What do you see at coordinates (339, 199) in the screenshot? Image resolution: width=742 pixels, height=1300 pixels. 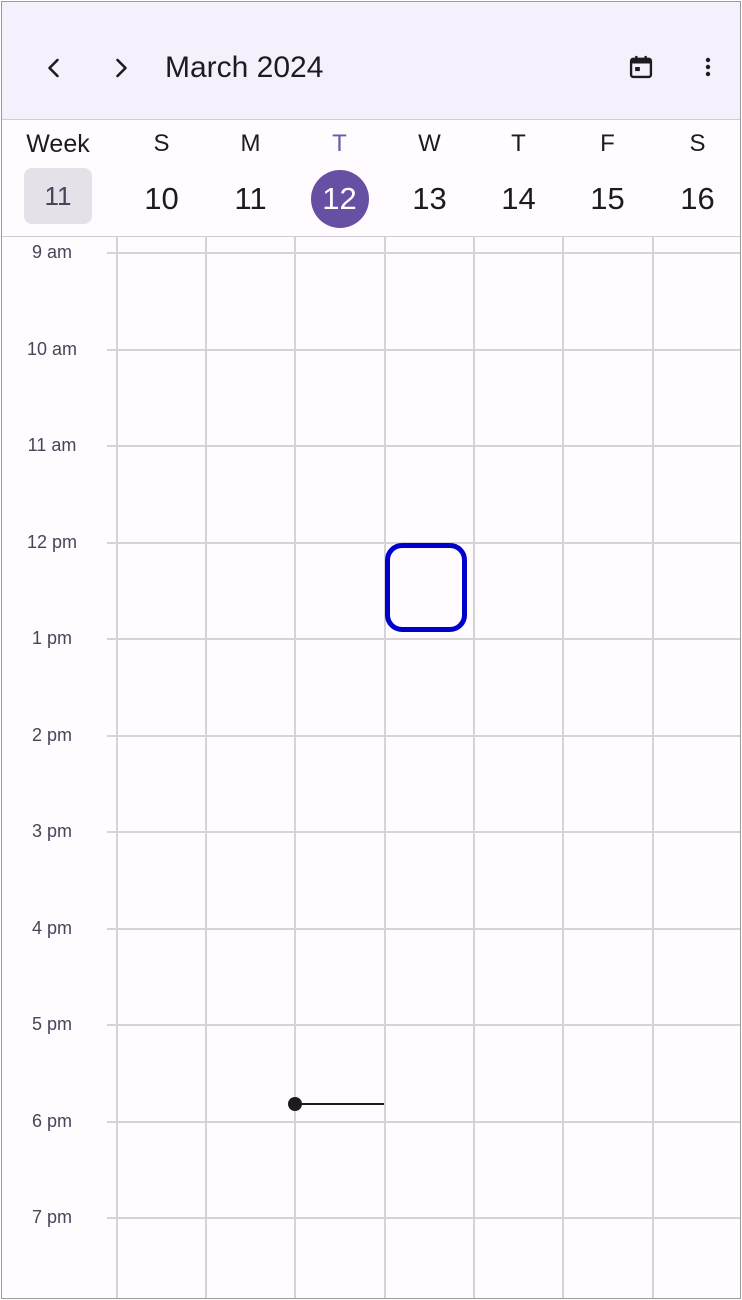 I see `today-date-indicator: 12` at bounding box center [339, 199].